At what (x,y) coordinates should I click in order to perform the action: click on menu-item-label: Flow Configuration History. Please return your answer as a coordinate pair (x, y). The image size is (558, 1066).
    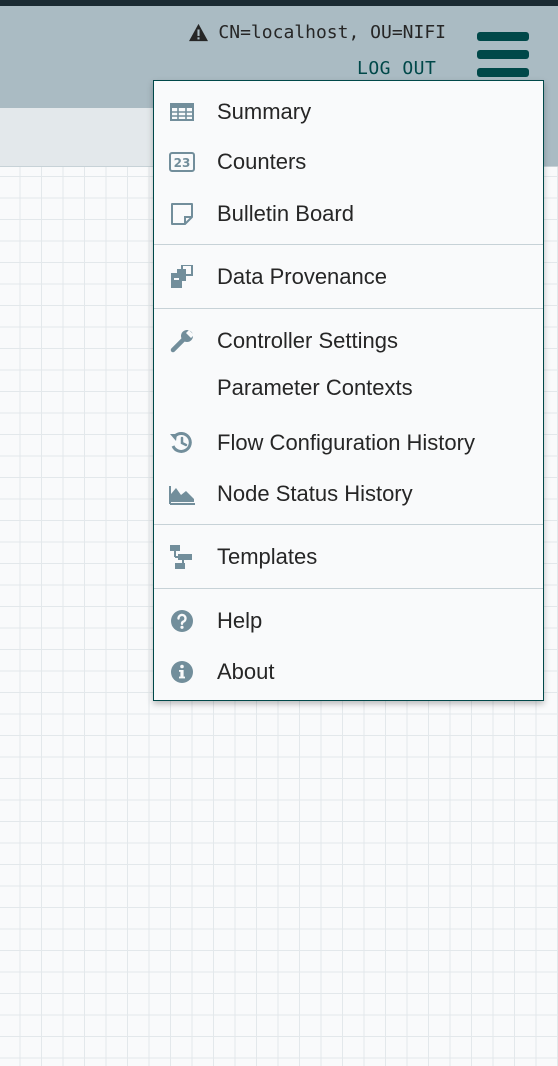
    Looking at the image, I should click on (346, 442).